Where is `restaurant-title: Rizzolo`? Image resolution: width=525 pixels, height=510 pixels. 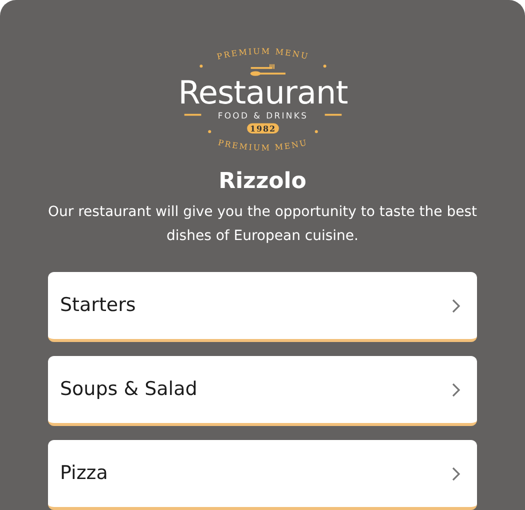 restaurant-title: Rizzolo is located at coordinates (262, 182).